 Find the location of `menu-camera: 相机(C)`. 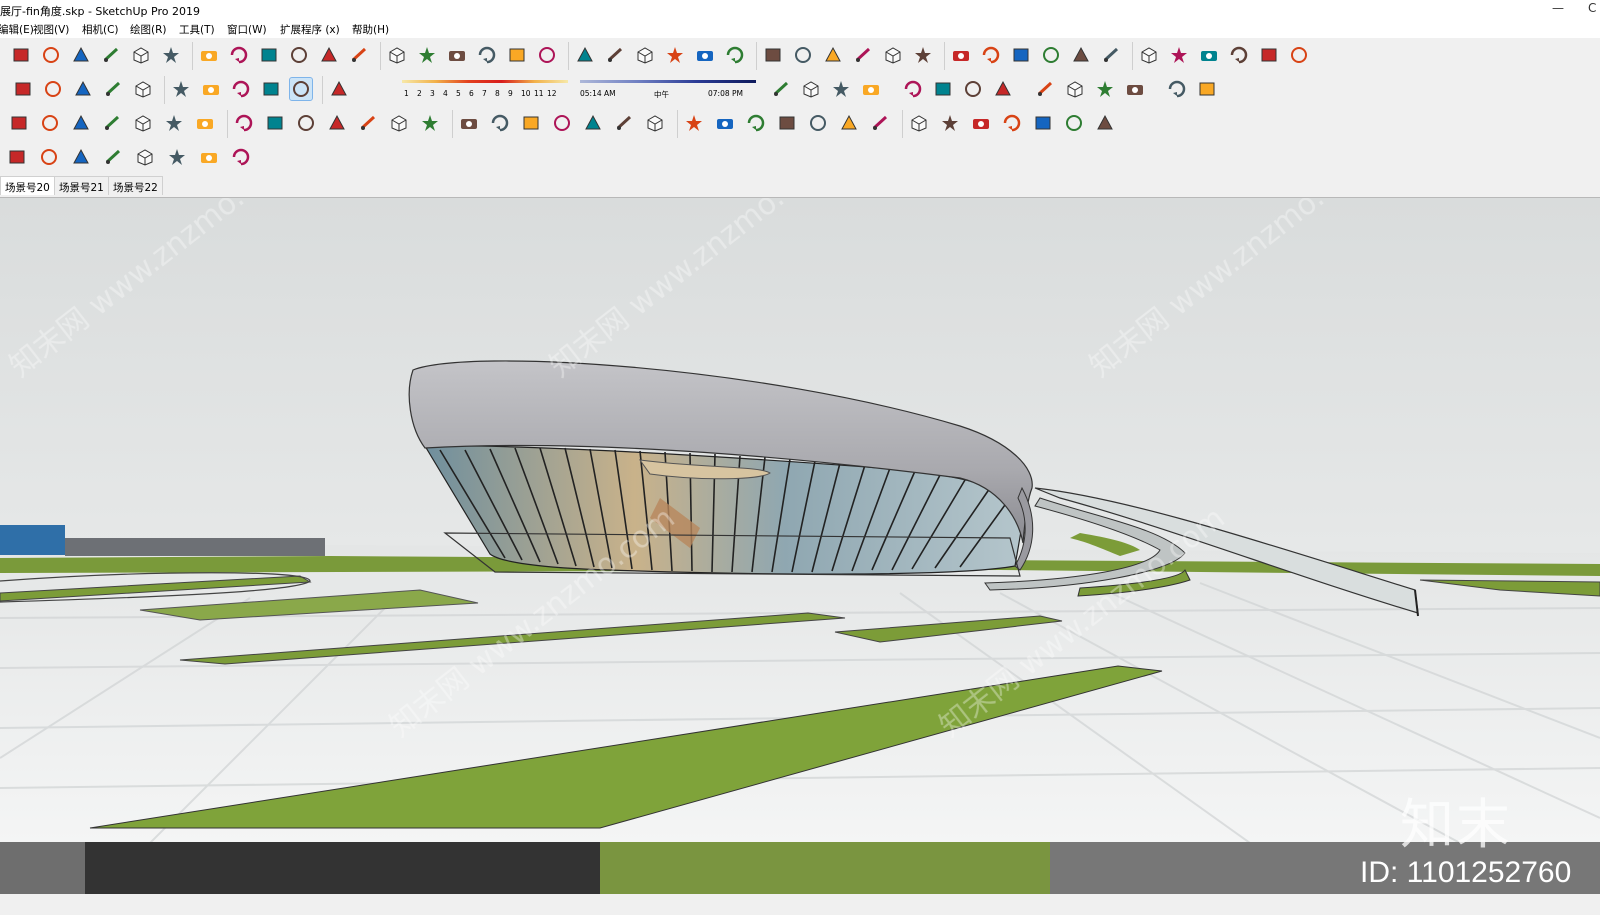

menu-camera: 相机(C) is located at coordinates (100, 29).